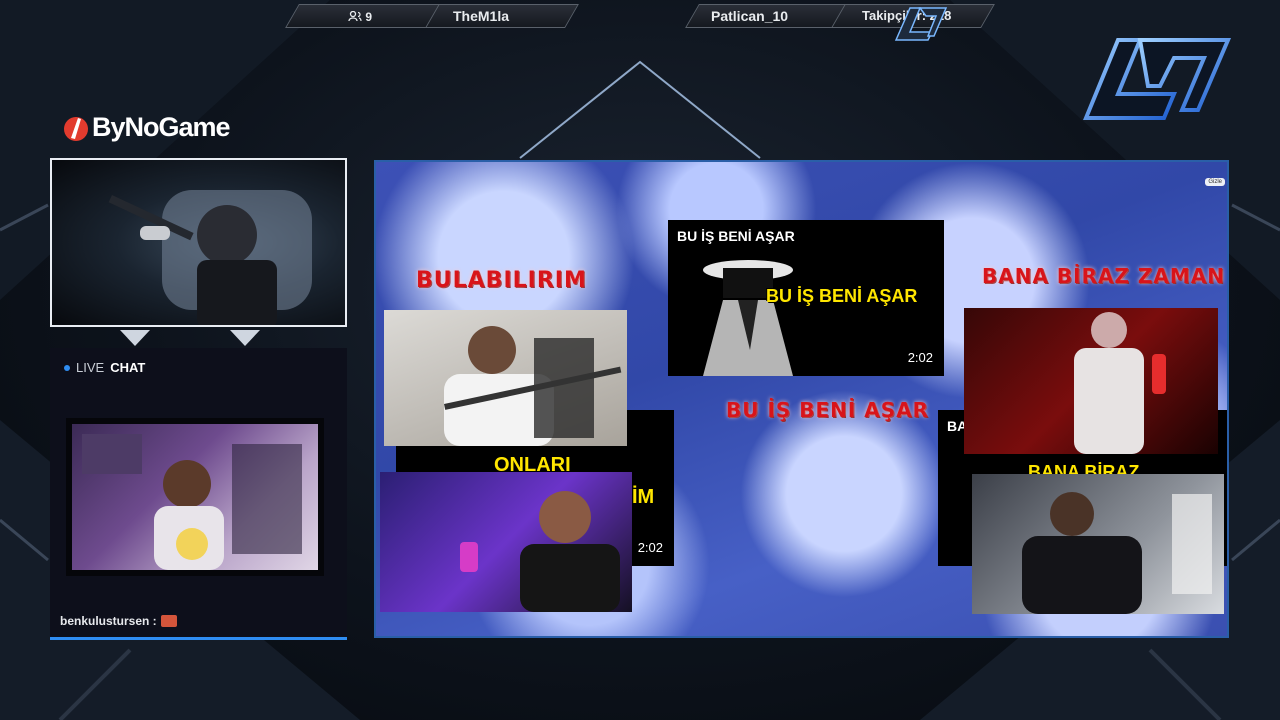 The height and width of the screenshot is (720, 1280). Describe the element at coordinates (540, 551) in the screenshot. I see `participant-webcam-2-image` at that location.